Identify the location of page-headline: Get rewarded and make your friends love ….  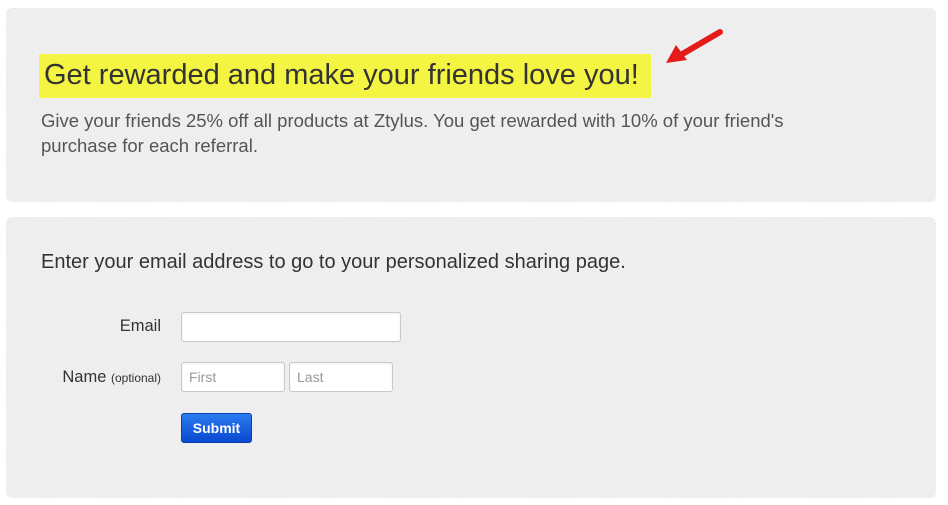
(341, 74).